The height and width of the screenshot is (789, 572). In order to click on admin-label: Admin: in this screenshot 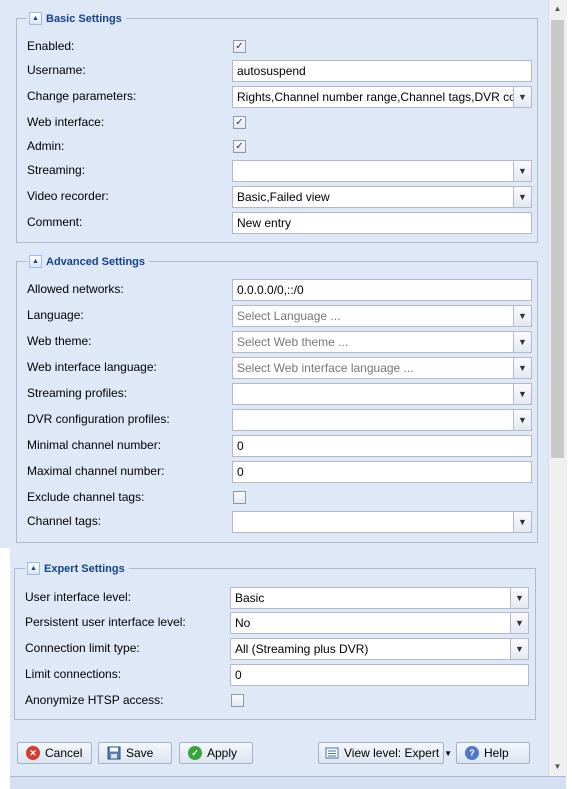, I will do `click(46, 146)`.